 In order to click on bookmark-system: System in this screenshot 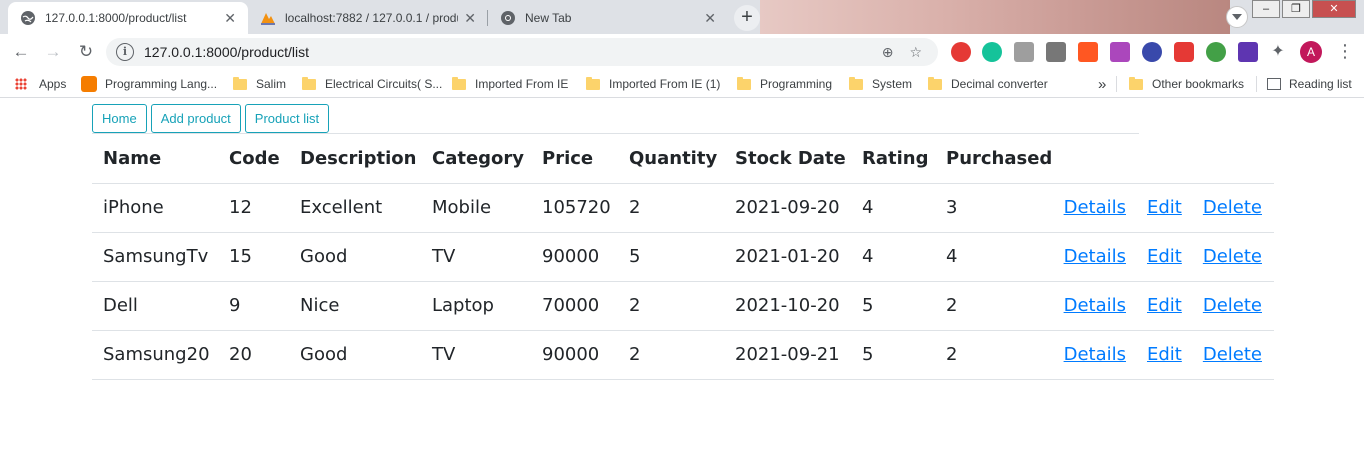, I will do `click(880, 84)`.